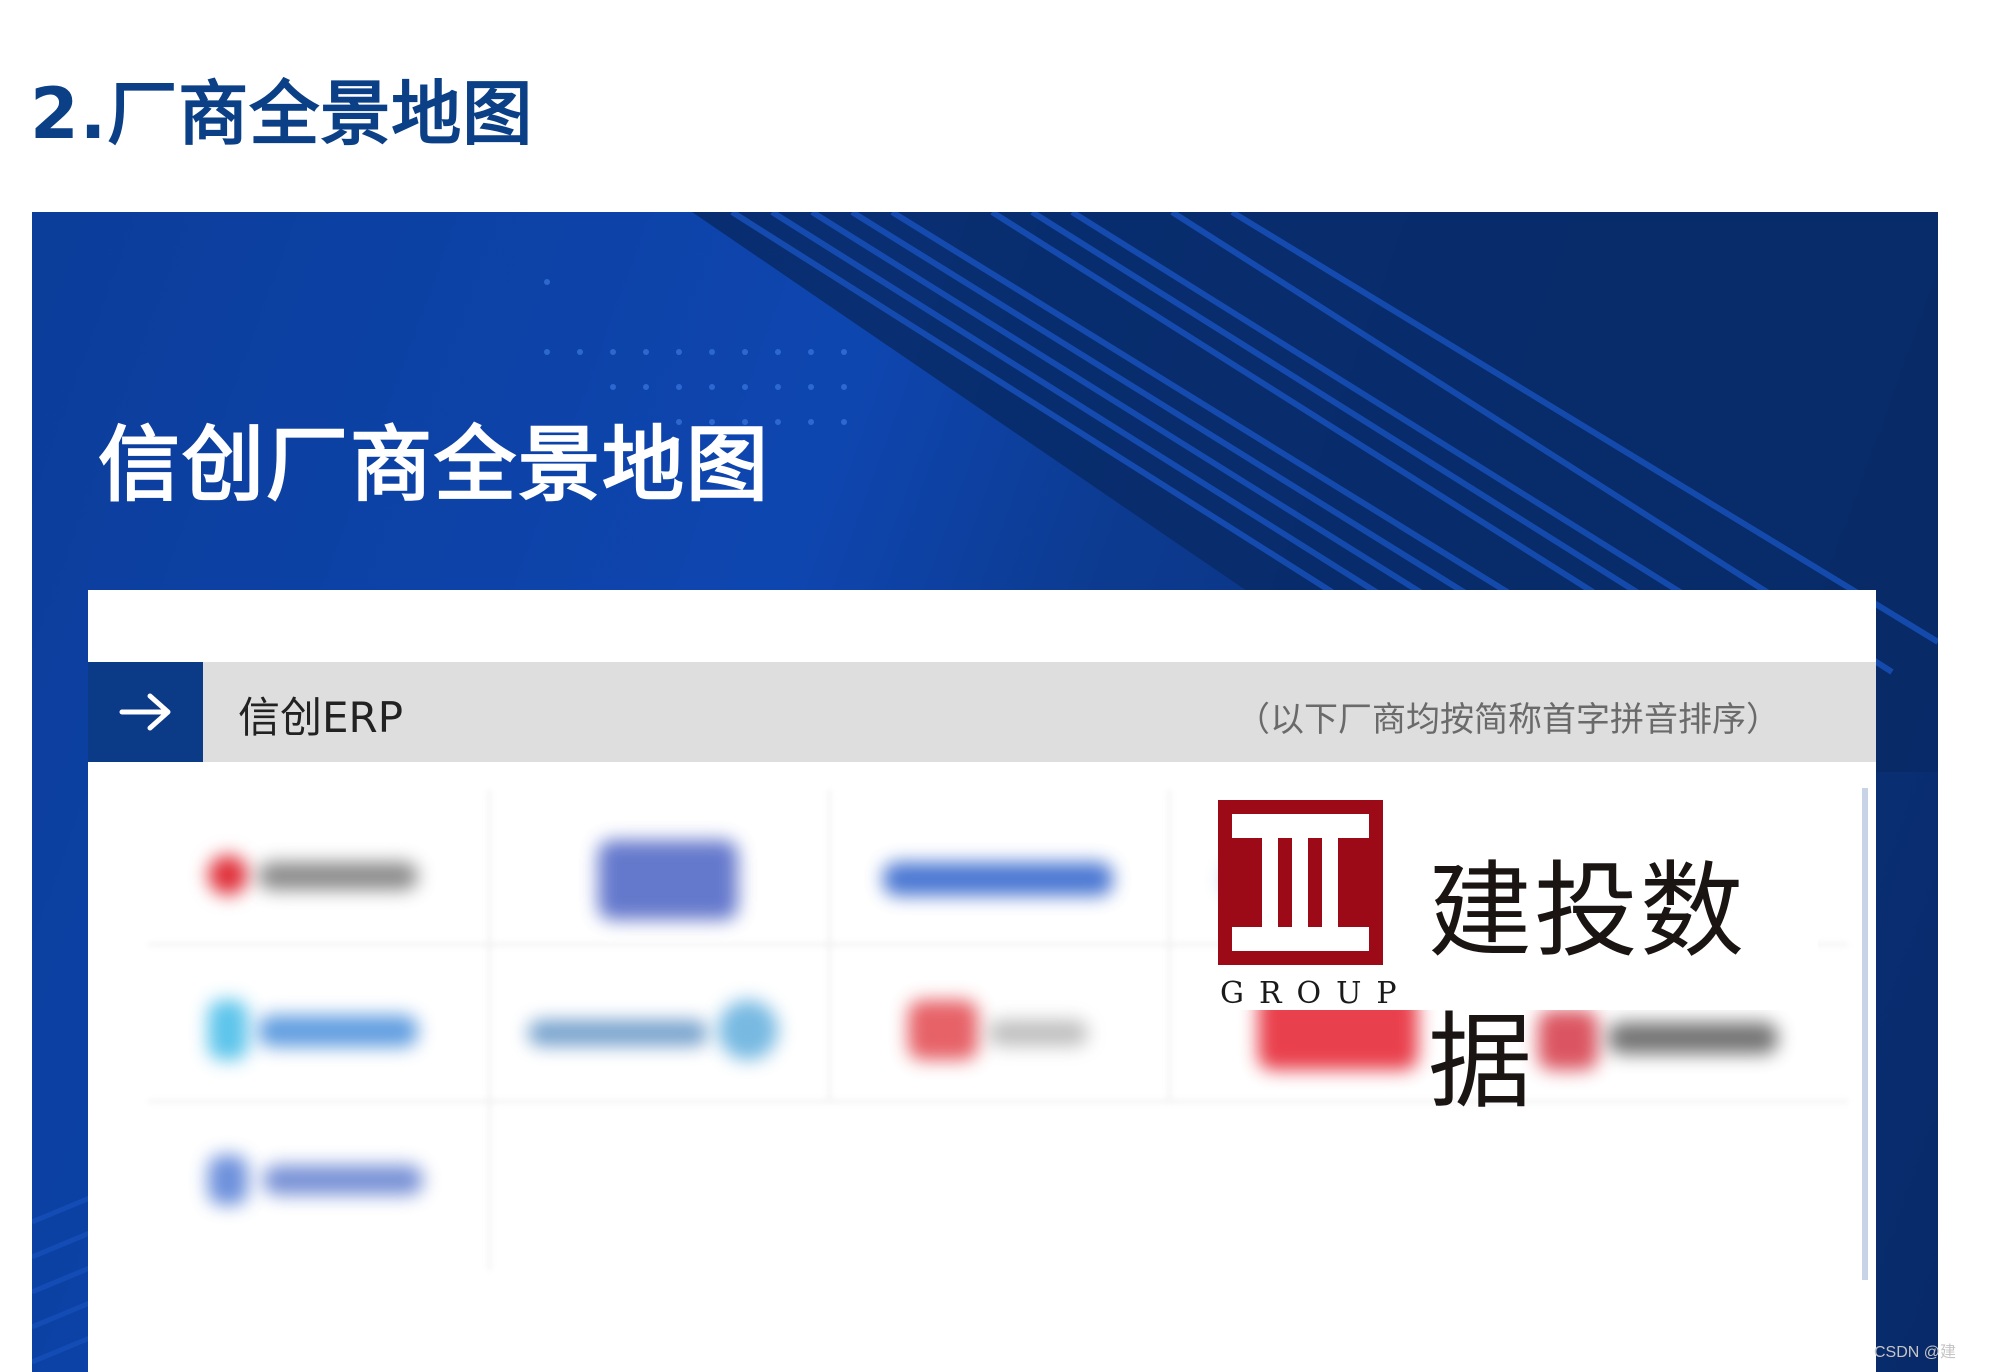 The height and width of the screenshot is (1372, 1990). Describe the element at coordinates (434, 465) in the screenshot. I see `banner-heading: 信创厂商全景地图` at that location.